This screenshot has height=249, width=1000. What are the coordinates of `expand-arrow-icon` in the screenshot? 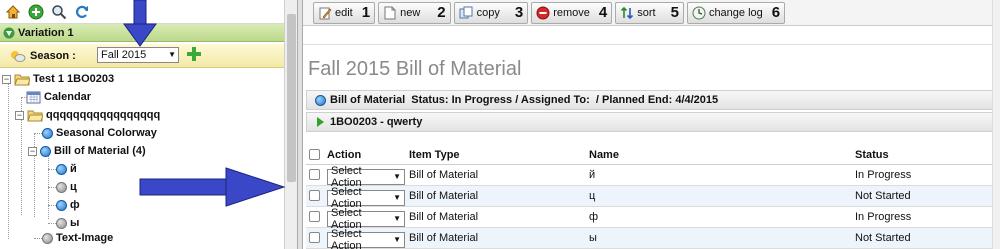 It's located at (320, 122).